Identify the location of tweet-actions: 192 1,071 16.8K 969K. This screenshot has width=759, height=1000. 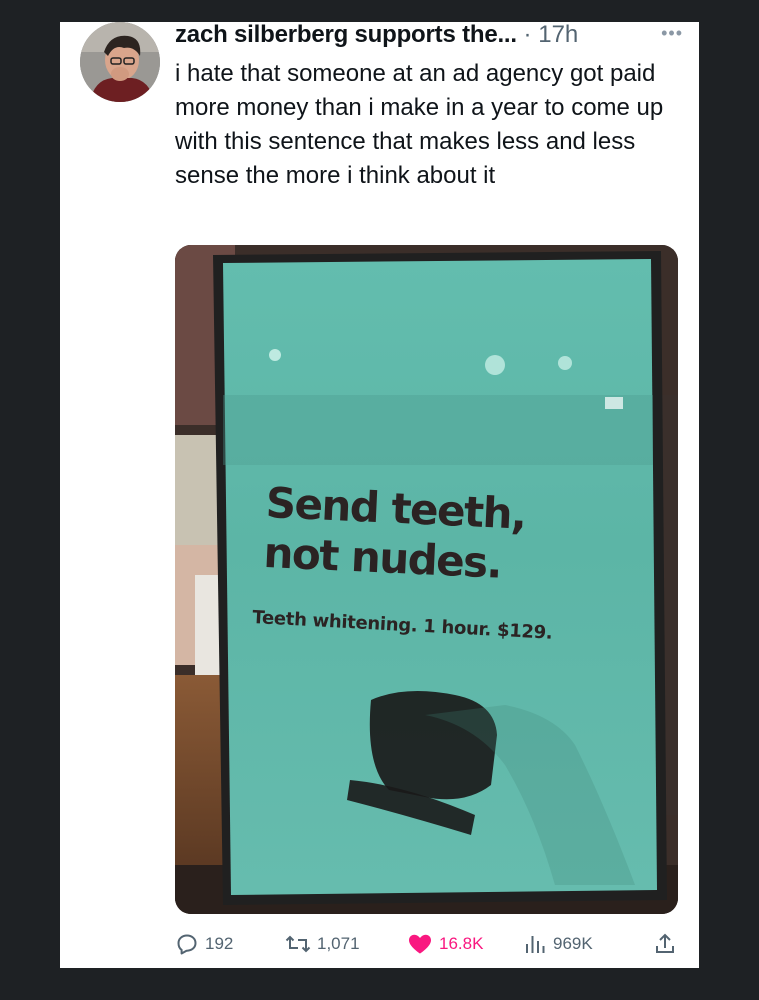
(427, 944).